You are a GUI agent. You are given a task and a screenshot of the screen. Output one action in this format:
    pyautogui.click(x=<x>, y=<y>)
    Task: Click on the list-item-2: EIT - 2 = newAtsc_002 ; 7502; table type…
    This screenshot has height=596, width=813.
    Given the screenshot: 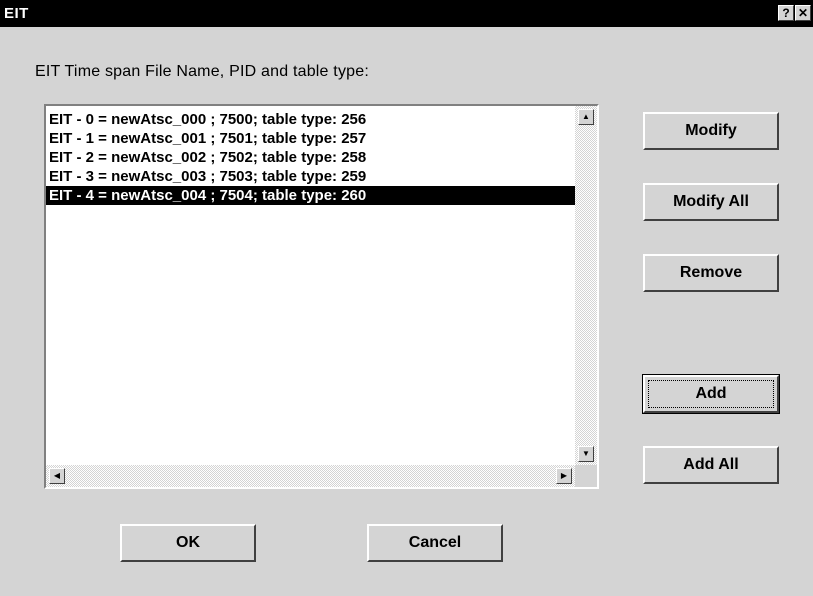 What is the action you would take?
    pyautogui.click(x=310, y=157)
    